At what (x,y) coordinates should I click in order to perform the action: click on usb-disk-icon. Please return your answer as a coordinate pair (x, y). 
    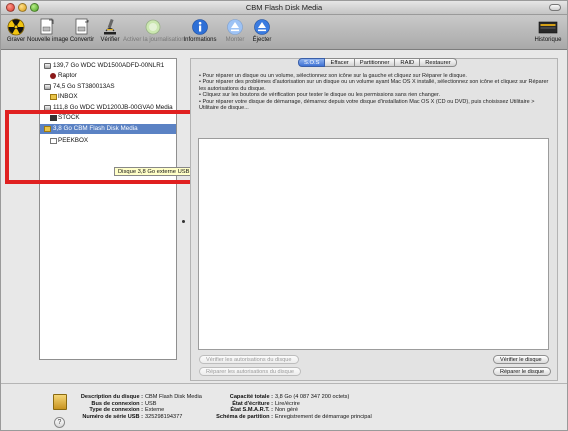
    Looking at the image, I should click on (60, 402).